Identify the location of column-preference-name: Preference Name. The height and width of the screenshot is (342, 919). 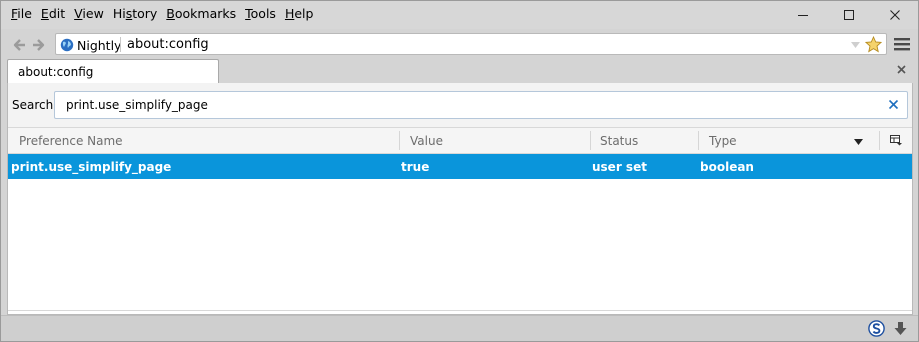
(71, 141).